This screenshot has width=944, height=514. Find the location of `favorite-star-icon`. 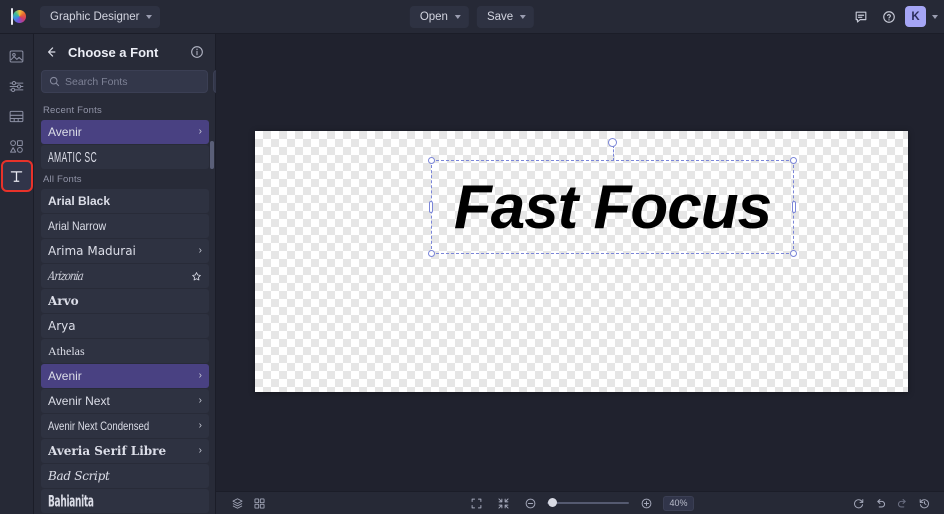

favorite-star-icon is located at coordinates (196, 276).